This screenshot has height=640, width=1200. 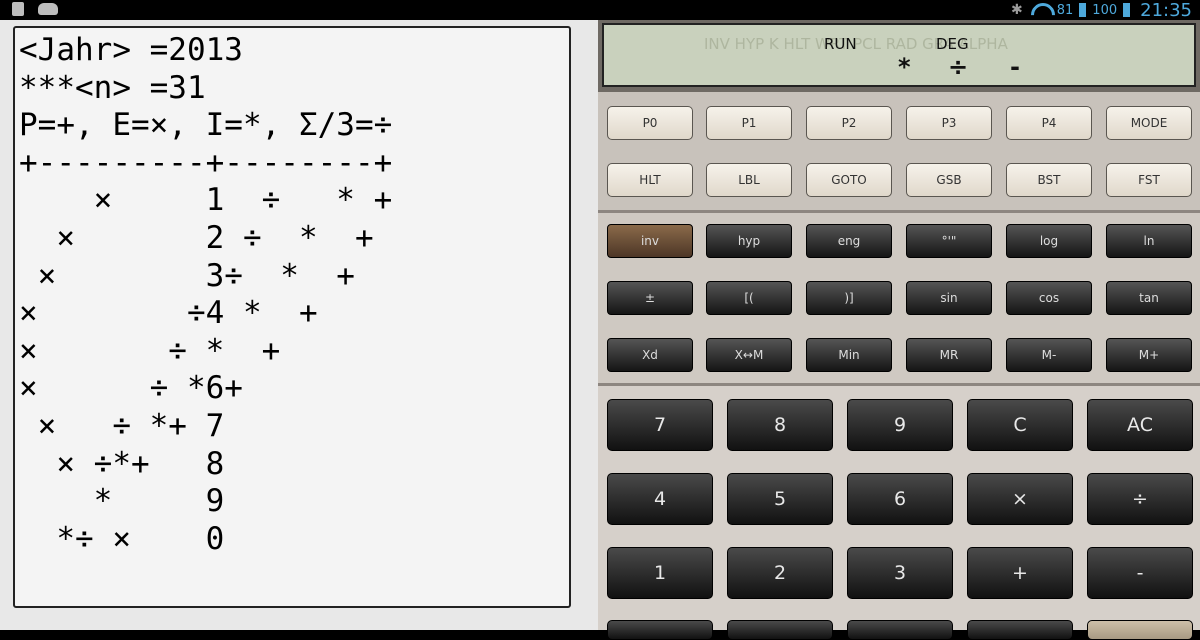 What do you see at coordinates (749, 180) in the screenshot?
I see `key-lbl: LBL` at bounding box center [749, 180].